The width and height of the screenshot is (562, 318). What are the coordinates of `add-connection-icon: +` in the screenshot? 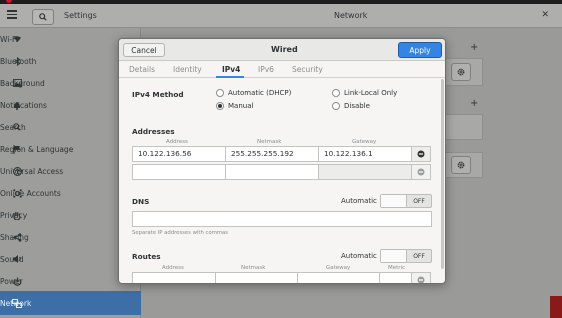 It's located at (474, 47).